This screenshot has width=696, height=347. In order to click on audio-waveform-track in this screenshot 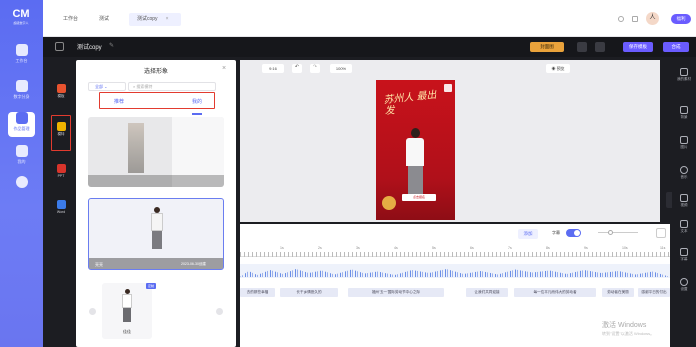, I will do `click(455, 271)`.